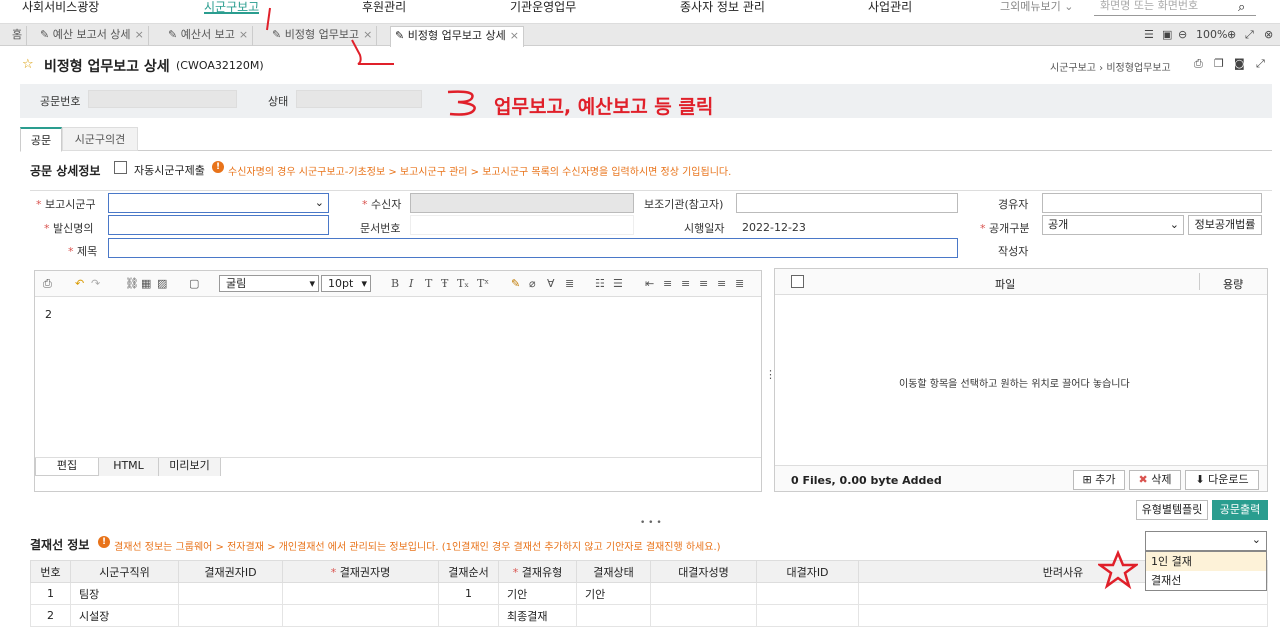  Describe the element at coordinates (703, 571) in the screenshot. I see `col-proxy-name: 대결자성명` at that location.